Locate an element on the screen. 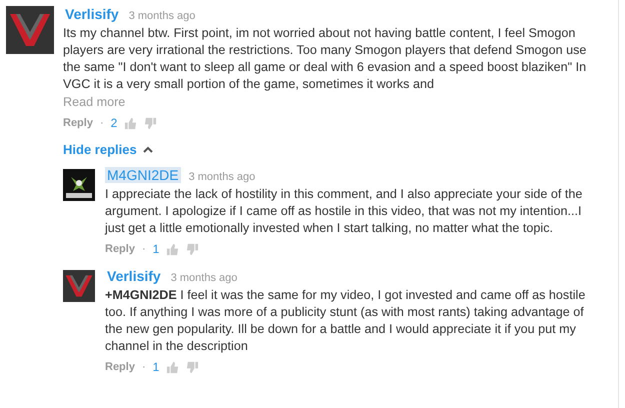 The width and height of the screenshot is (625, 408). comment-text: Its my channel btw. First point, im not worried about not having battle content, I feel Smogon players are very irrational the restrictions. Too many Smogon players that defend Smogon use the same "I don't want to sleep all game or deal with 6 evasion and a speed boost blaziken" In VGC it is a very small portion of the game, sometimes it works and is located at coordinates (325, 59).